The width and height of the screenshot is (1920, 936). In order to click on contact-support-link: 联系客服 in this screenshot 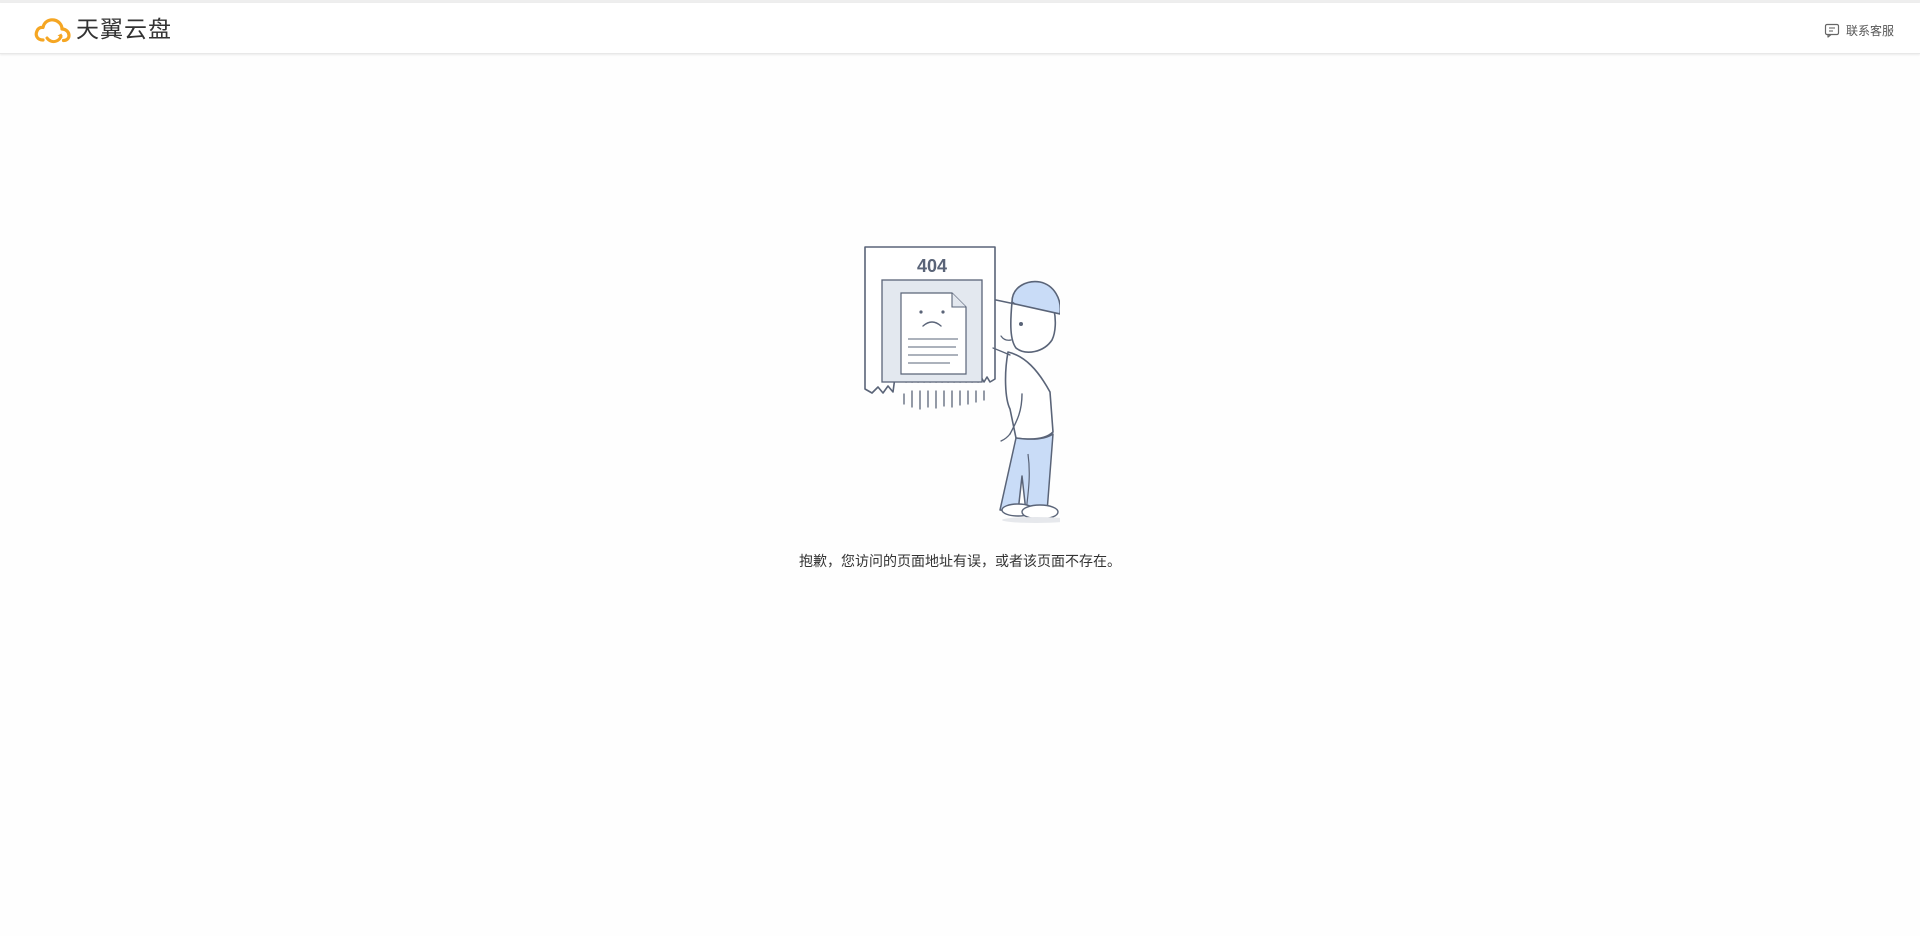, I will do `click(1859, 30)`.